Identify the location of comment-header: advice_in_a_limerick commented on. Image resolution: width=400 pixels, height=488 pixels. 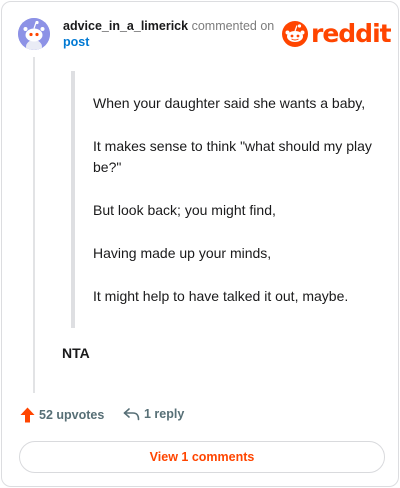
(168, 26).